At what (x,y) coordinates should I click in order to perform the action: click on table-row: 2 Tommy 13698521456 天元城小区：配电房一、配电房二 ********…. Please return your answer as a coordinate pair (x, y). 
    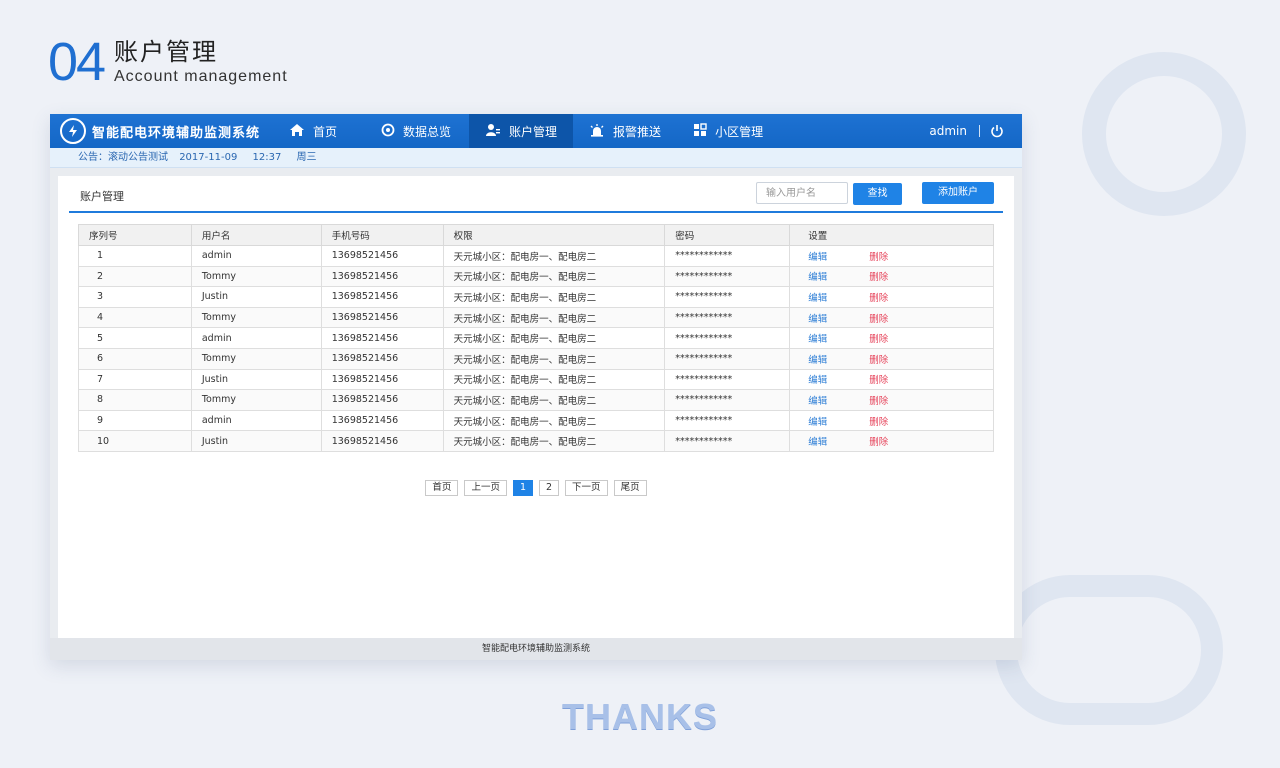
    Looking at the image, I should click on (536, 276).